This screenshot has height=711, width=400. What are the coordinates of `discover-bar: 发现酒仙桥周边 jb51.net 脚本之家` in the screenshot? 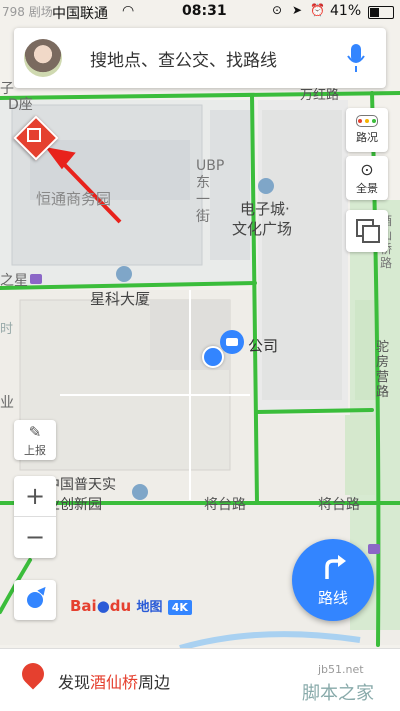 It's located at (200, 679).